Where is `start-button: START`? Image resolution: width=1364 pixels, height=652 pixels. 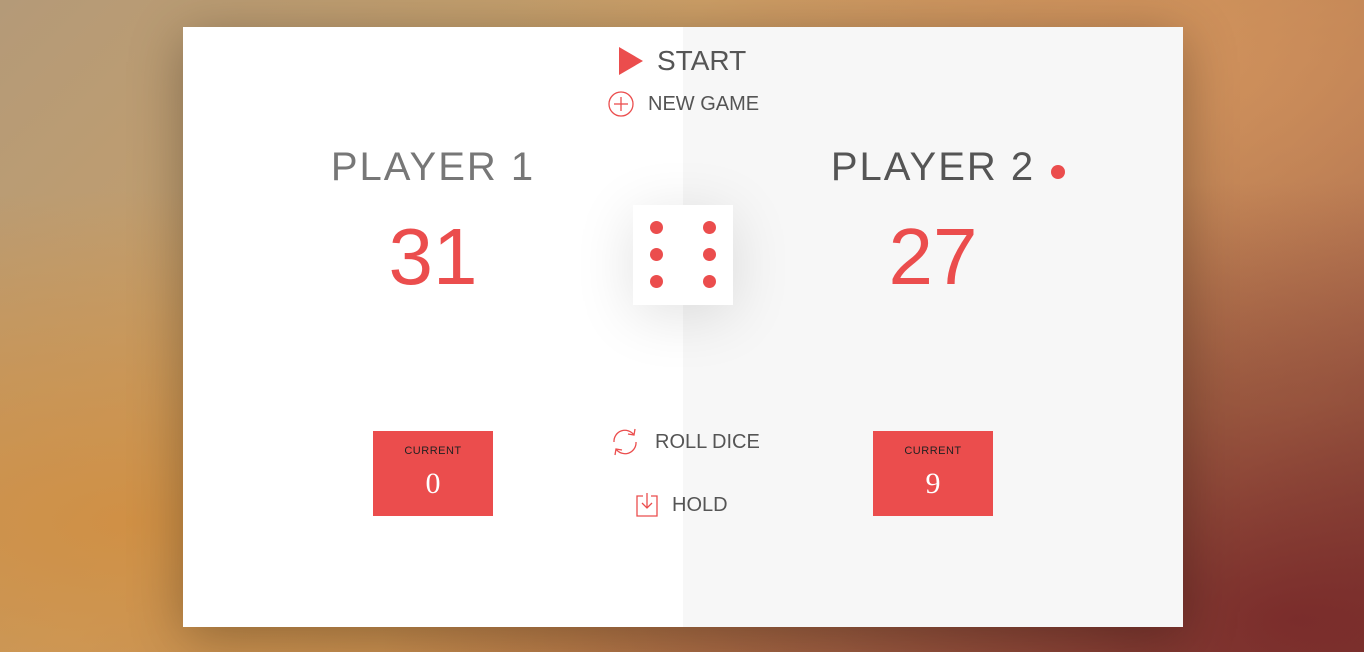
start-button: START is located at coordinates (682, 61).